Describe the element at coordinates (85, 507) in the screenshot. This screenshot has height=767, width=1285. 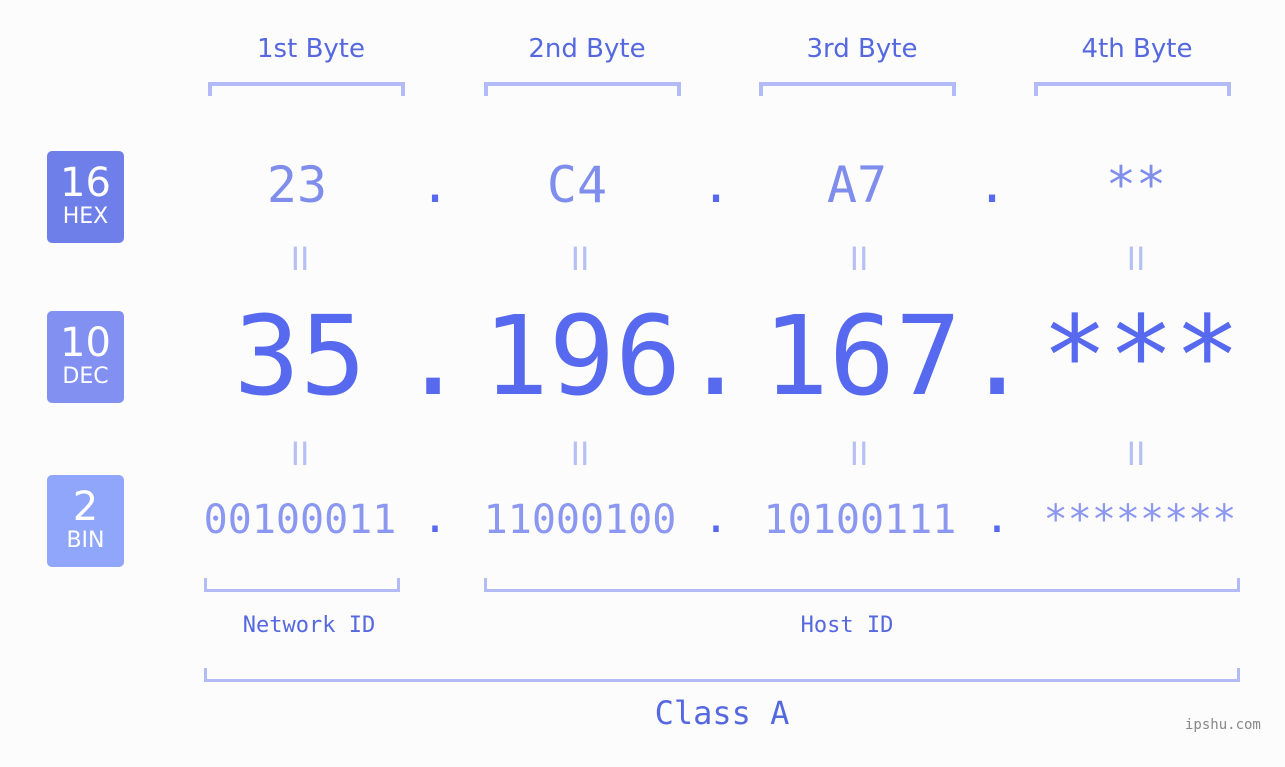
I see `bin-badge-number: 2` at that location.